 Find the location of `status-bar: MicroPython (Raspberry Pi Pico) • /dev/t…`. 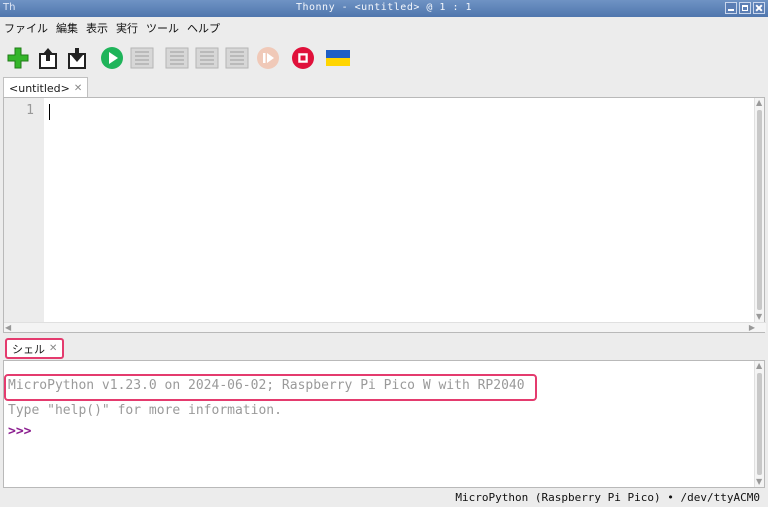

status-bar: MicroPython (Raspberry Pi Pico) • /dev/t… is located at coordinates (384, 498).